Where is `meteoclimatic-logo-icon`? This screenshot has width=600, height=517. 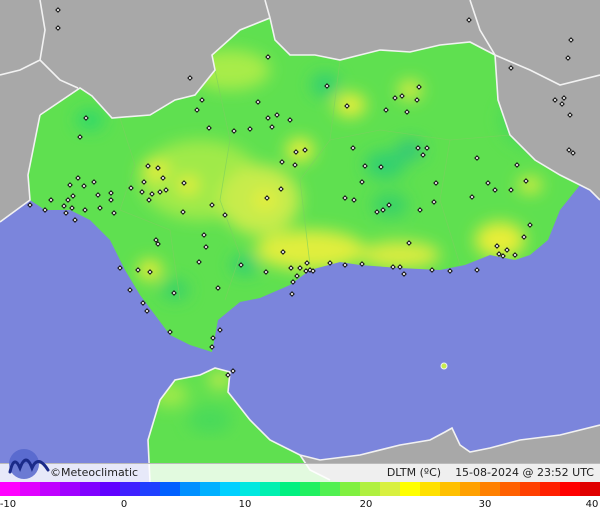
meteoclimatic-logo-icon is located at coordinates (29, 464).